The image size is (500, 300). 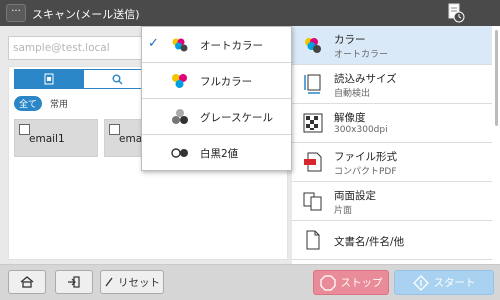 What do you see at coordinates (369, 242) in the screenshot?
I see `setting-label: 文書名/件名/他` at bounding box center [369, 242].